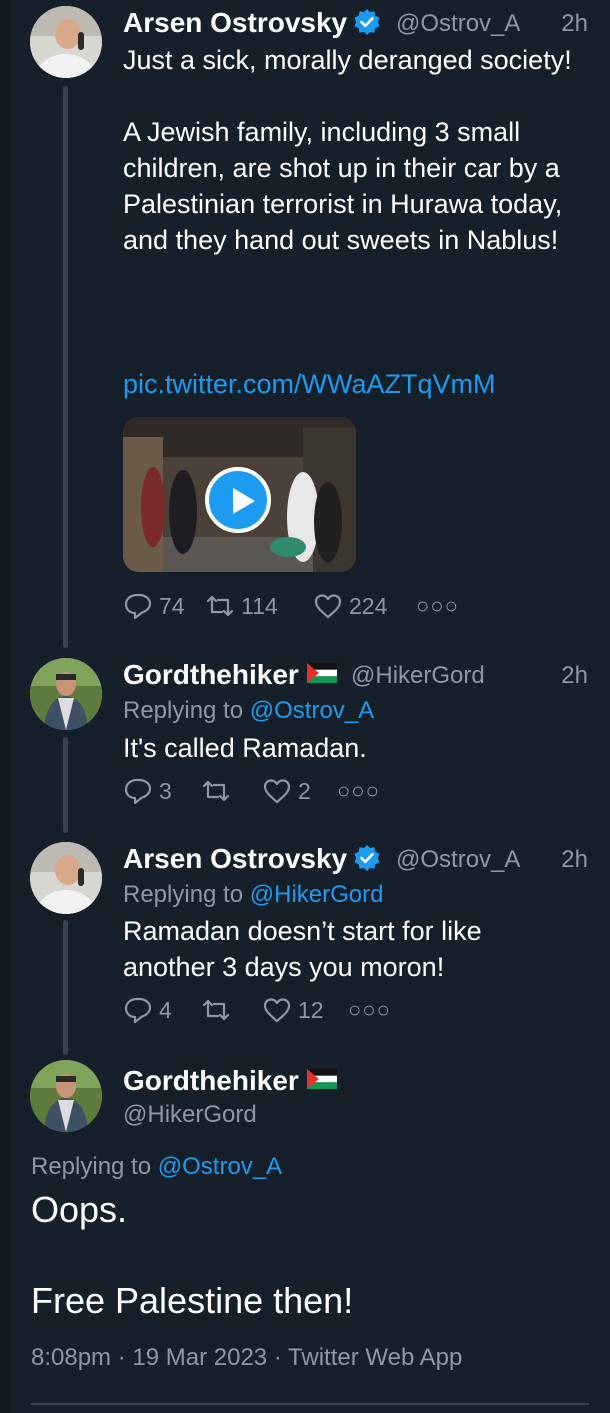  What do you see at coordinates (353, 384) in the screenshot?
I see `media-link: pic.twitter.com/WWaAZTqVmM` at bounding box center [353, 384].